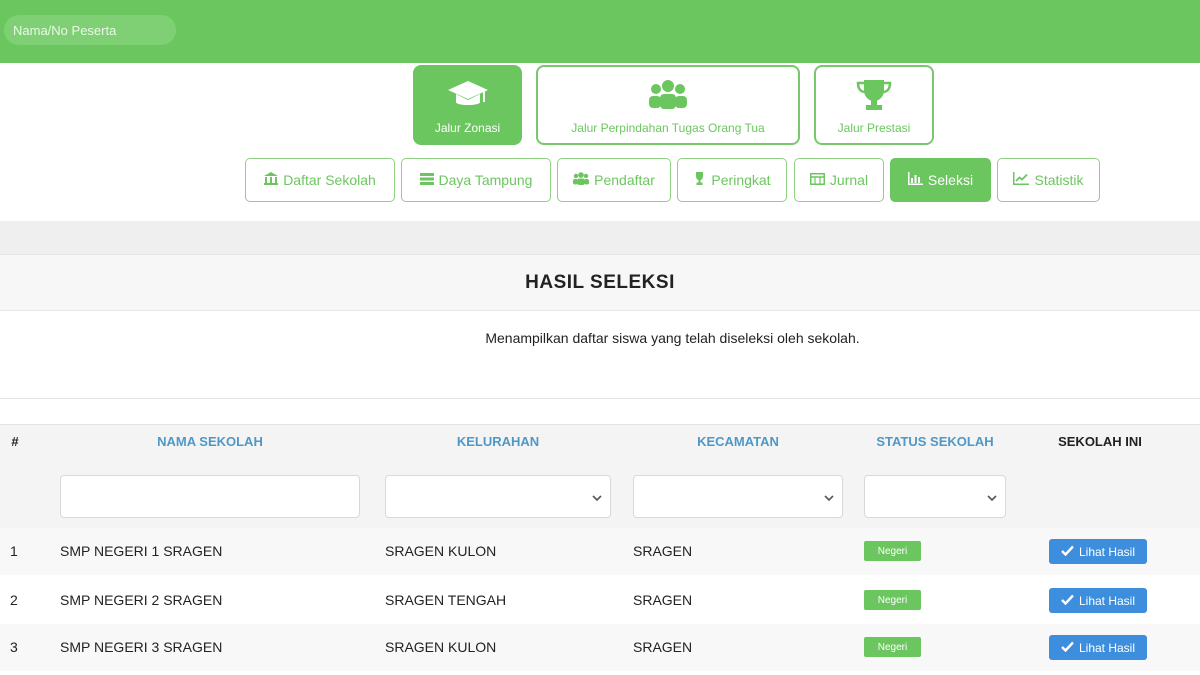 The width and height of the screenshot is (1200, 675). What do you see at coordinates (485, 180) in the screenshot?
I see `tab-label: Daya Tampung` at bounding box center [485, 180].